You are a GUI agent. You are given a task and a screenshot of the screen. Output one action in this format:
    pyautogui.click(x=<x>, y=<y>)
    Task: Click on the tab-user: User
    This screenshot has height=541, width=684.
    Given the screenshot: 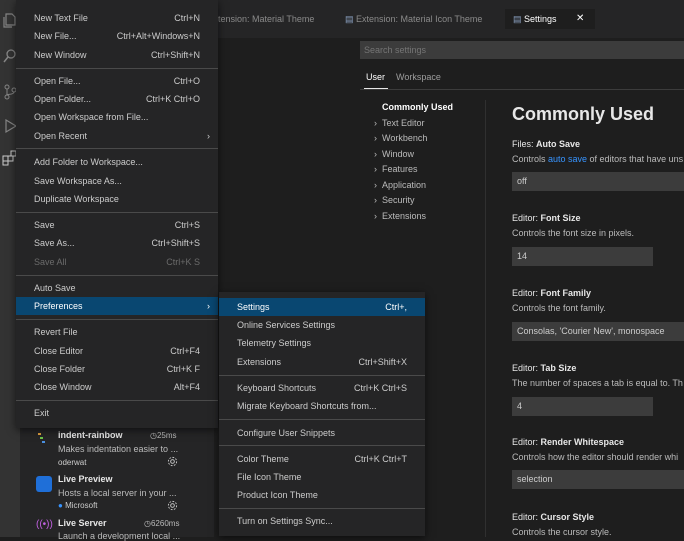 What is the action you would take?
    pyautogui.click(x=375, y=77)
    